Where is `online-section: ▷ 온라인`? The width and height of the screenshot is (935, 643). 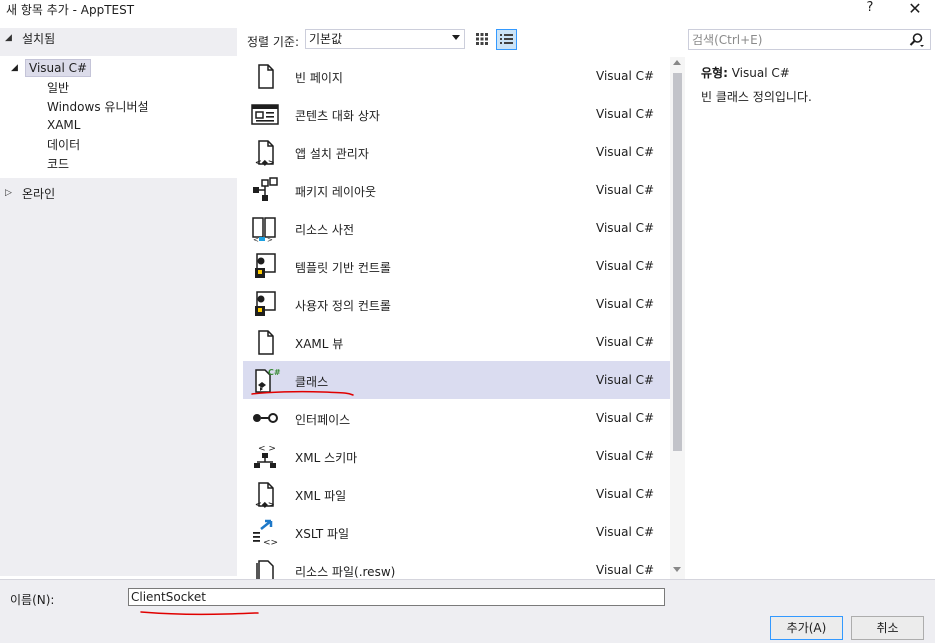 online-section: ▷ 온라인 is located at coordinates (118, 193).